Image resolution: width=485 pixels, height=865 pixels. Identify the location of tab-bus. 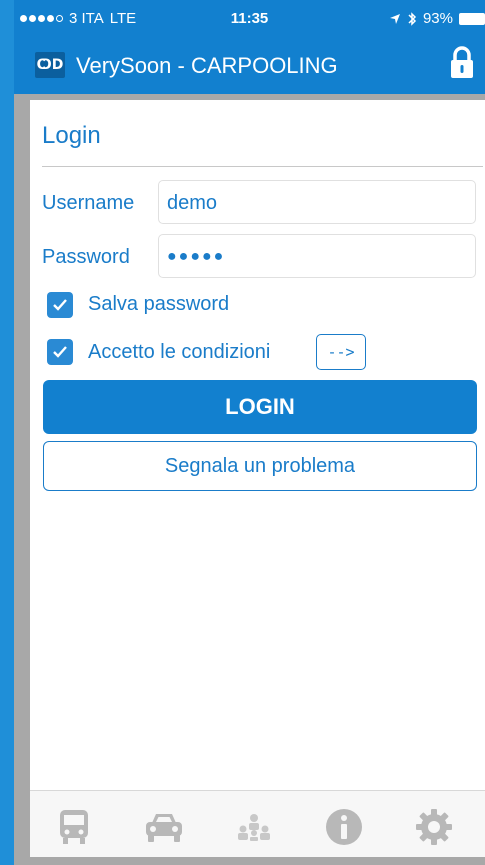
(74, 827).